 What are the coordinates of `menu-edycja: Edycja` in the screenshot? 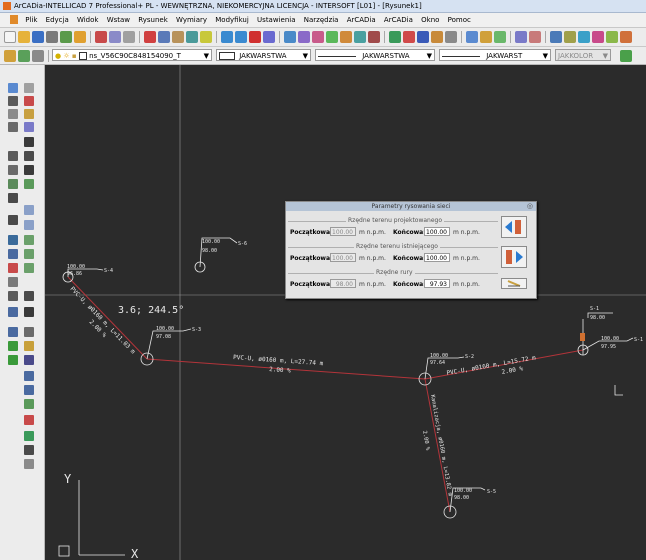 It's located at (57, 20).